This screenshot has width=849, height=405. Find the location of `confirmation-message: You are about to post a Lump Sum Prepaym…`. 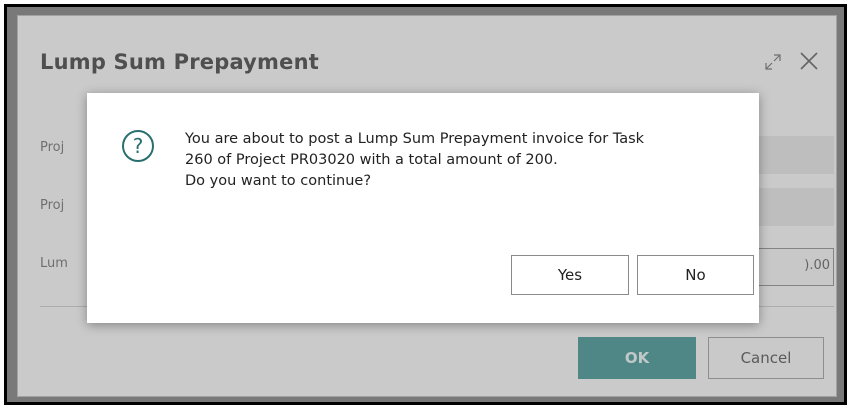

confirmation-message: You are about to post a Lump Sum Prepaym… is located at coordinates (465, 160).